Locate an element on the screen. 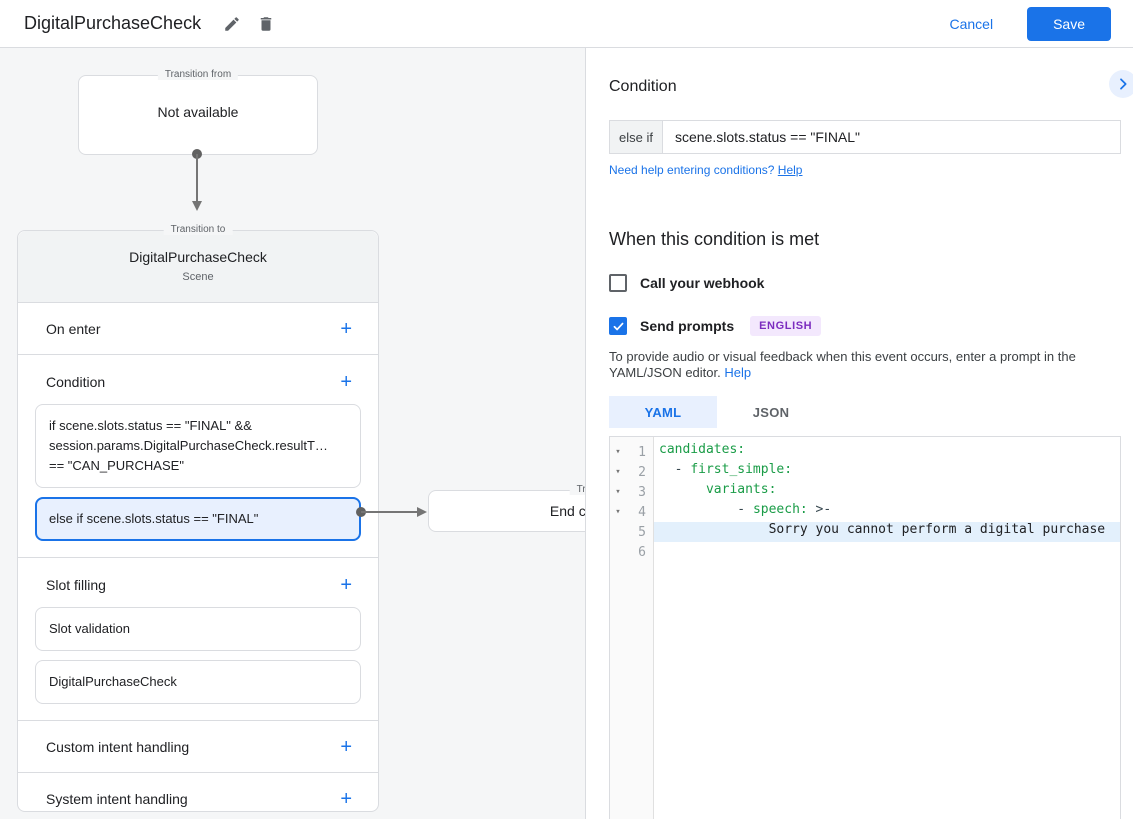 Image resolution: width=1133 pixels, height=819 pixels. slot-validation-item: Slot validation is located at coordinates (198, 629).